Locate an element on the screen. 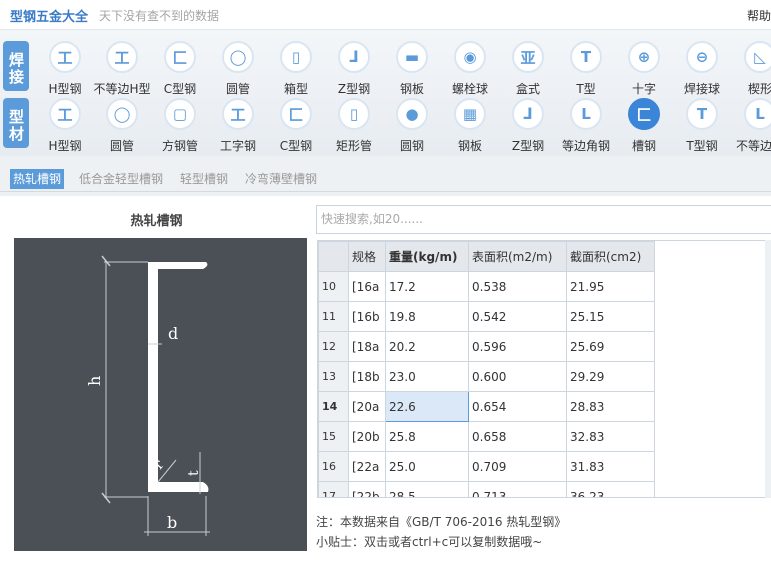 Image resolution: width=771 pixels, height=563 pixels. cell-weight: 23.0 is located at coordinates (427, 376).